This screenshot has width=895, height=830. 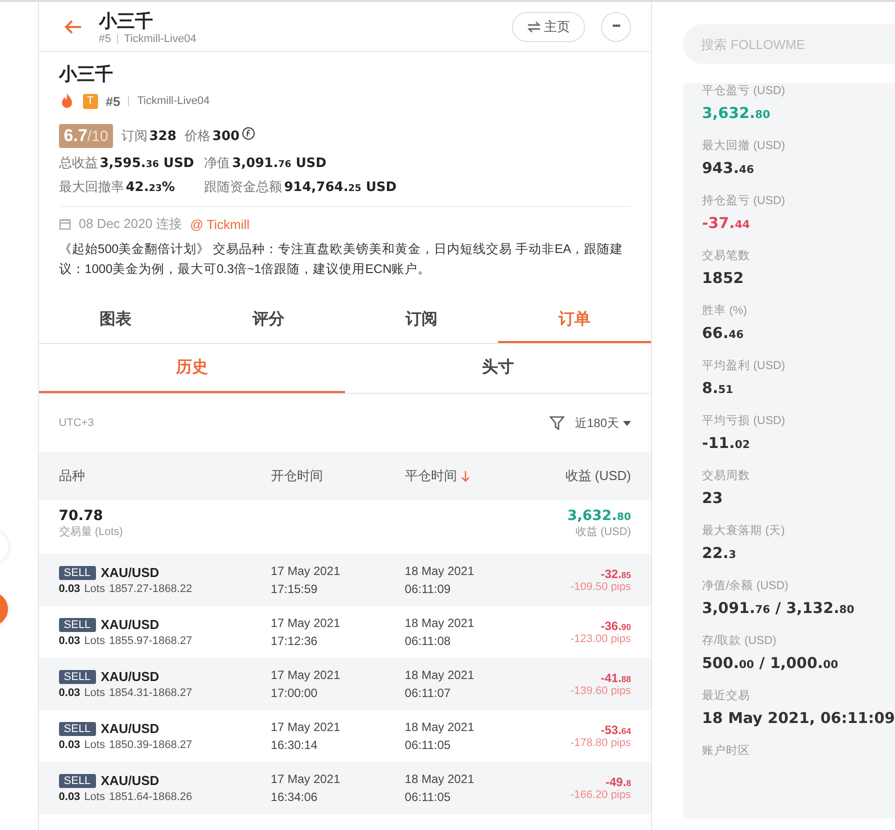 What do you see at coordinates (427, 641) in the screenshot?
I see `close-time: 06:11:08` at bounding box center [427, 641].